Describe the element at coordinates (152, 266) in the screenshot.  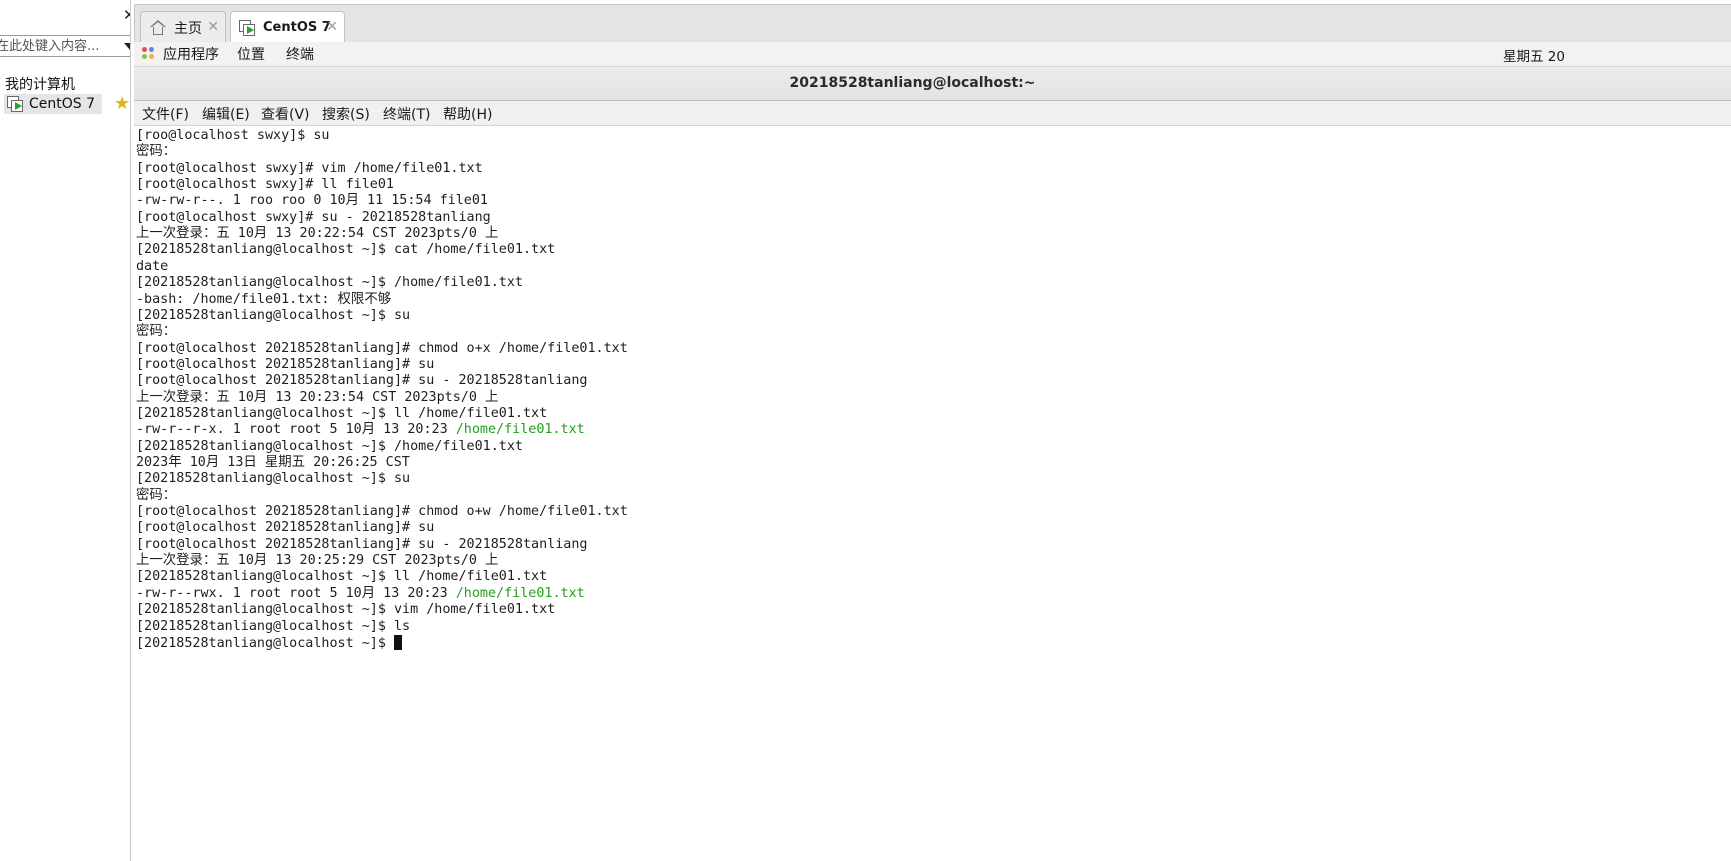
I see `terminal-line: date` at that location.